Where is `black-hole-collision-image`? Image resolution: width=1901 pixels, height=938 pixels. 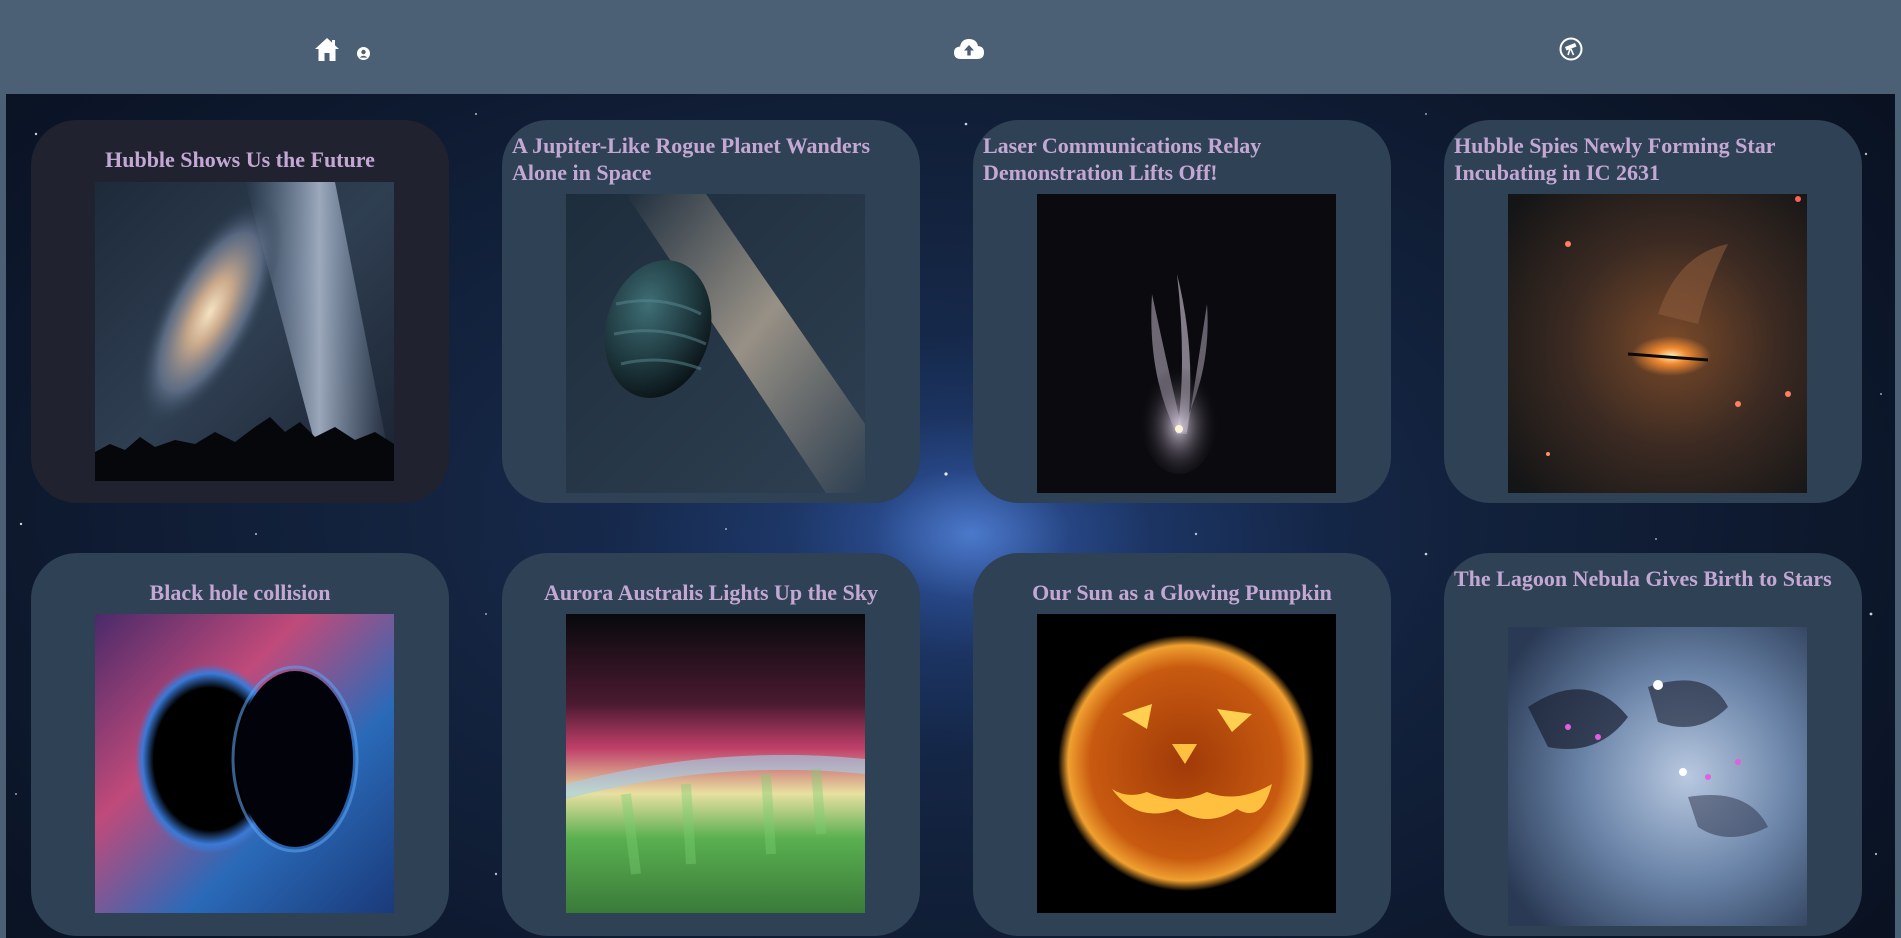 black-hole-collision-image is located at coordinates (244, 763).